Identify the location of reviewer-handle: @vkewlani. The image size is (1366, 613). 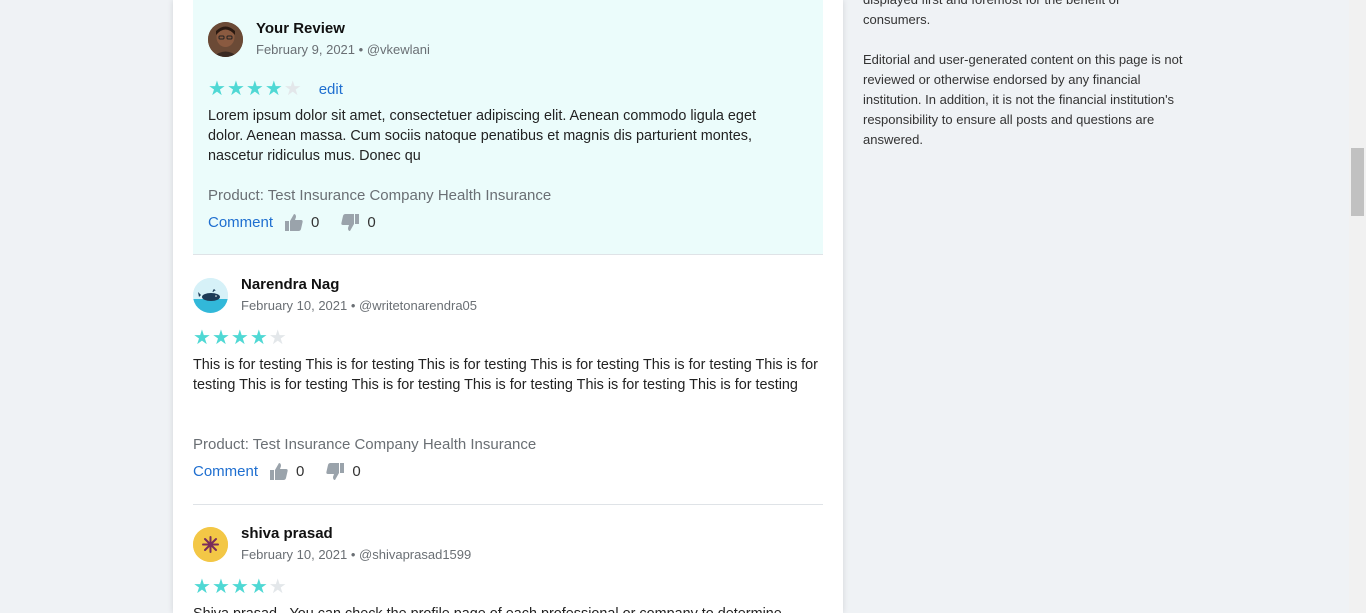
(398, 49).